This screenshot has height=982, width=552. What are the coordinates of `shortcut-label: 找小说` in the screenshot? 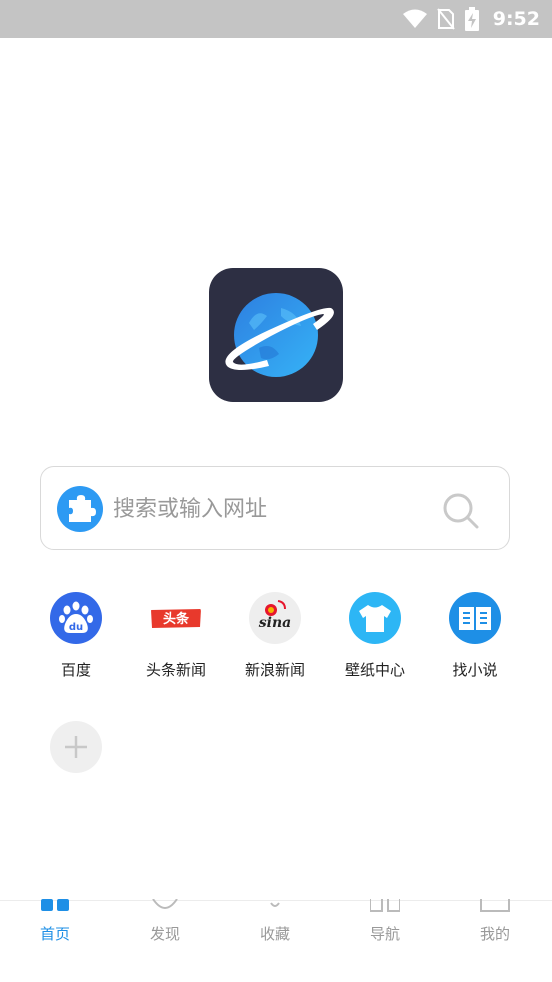 It's located at (475, 670).